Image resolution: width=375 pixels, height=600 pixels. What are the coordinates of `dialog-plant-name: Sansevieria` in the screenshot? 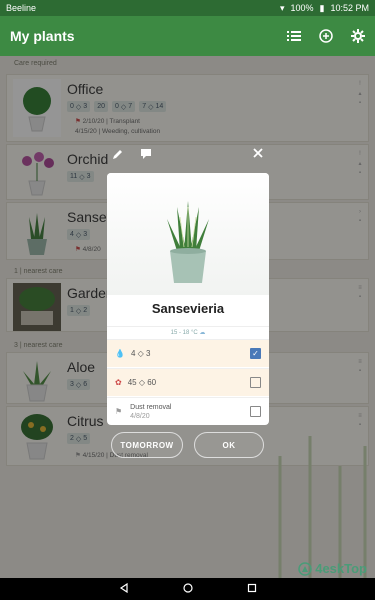 It's located at (188, 308).